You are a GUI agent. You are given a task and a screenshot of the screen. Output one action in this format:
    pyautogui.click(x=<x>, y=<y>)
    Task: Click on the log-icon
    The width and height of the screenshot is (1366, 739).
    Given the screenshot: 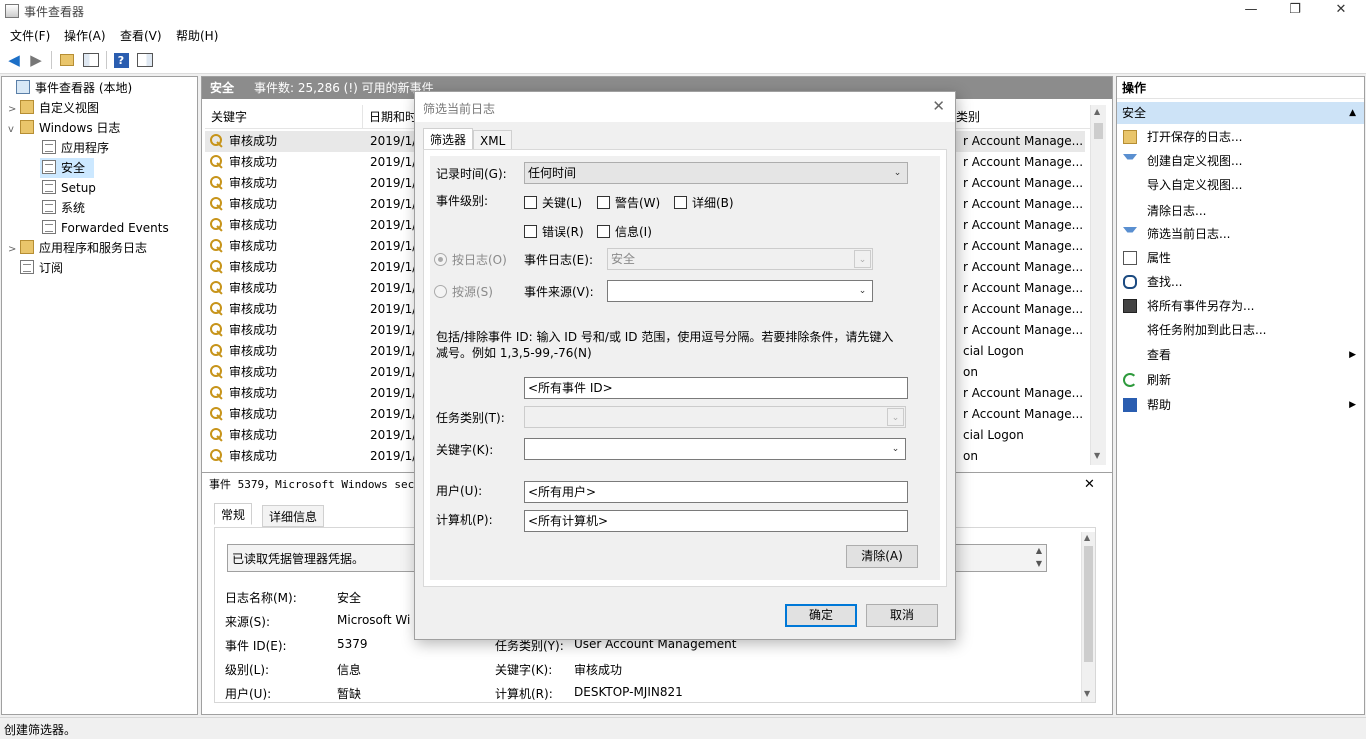 What is the action you would take?
    pyautogui.click(x=49, y=207)
    